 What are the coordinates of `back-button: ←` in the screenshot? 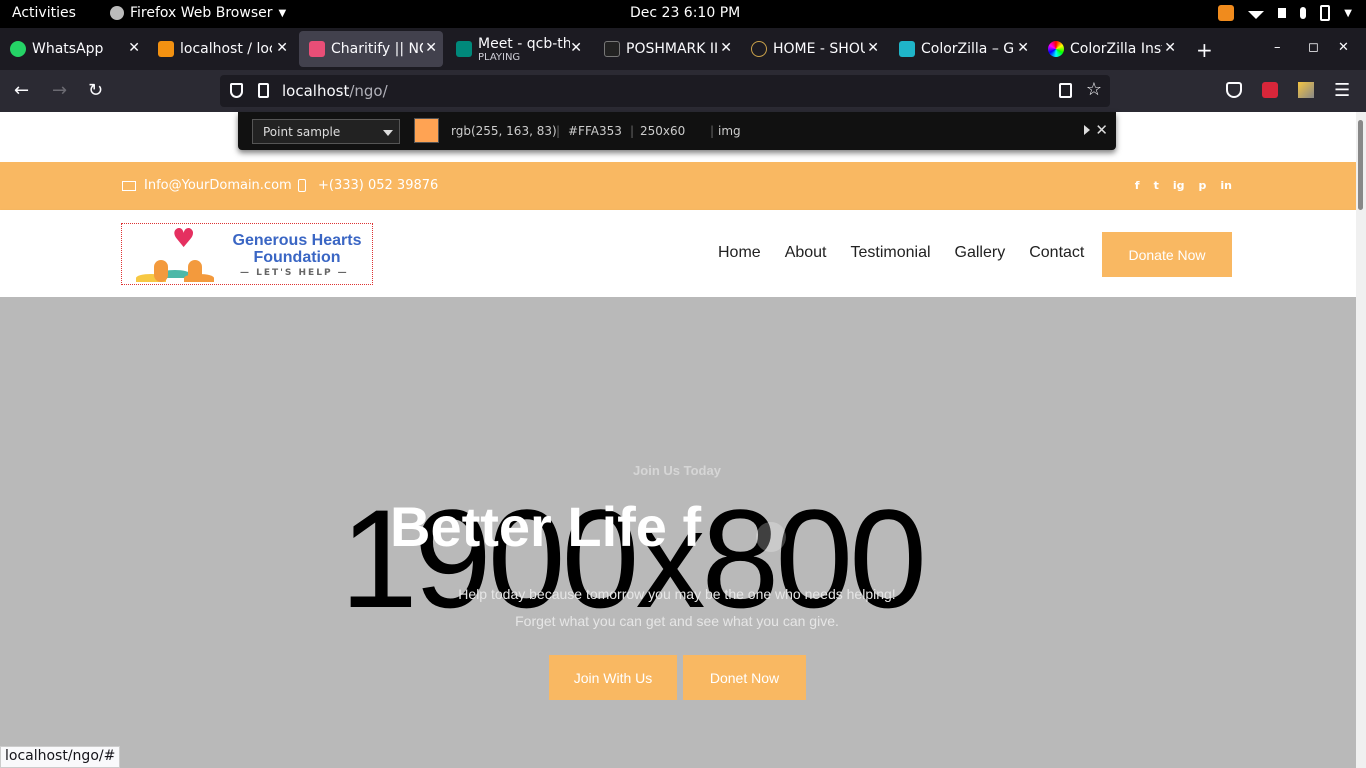 It's located at (21, 90).